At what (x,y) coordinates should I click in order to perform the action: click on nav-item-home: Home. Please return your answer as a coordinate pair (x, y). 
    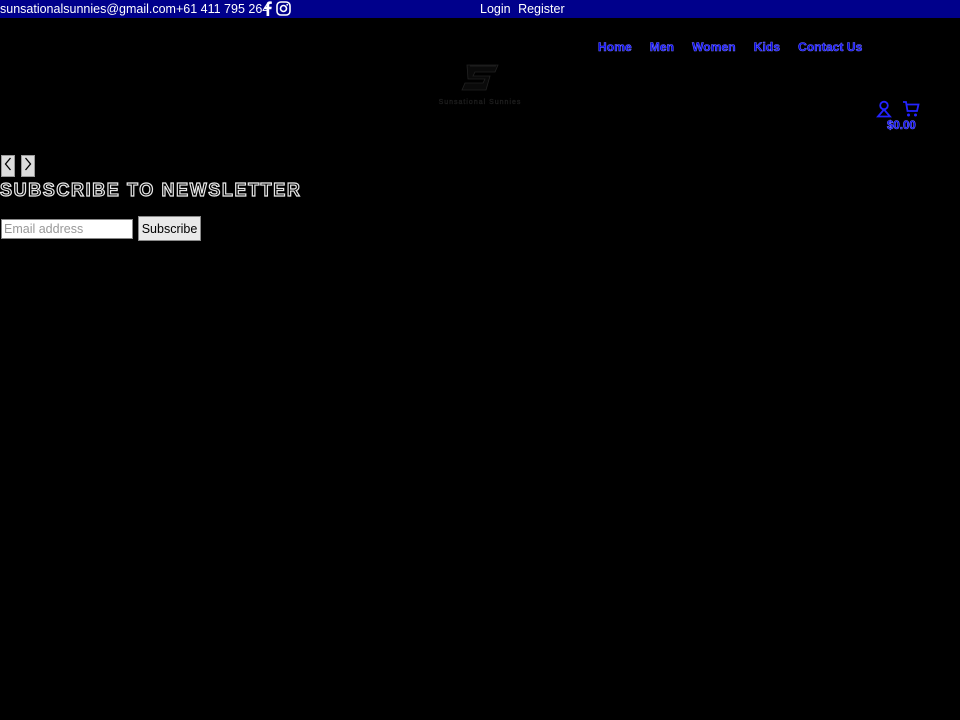
    Looking at the image, I should click on (615, 47).